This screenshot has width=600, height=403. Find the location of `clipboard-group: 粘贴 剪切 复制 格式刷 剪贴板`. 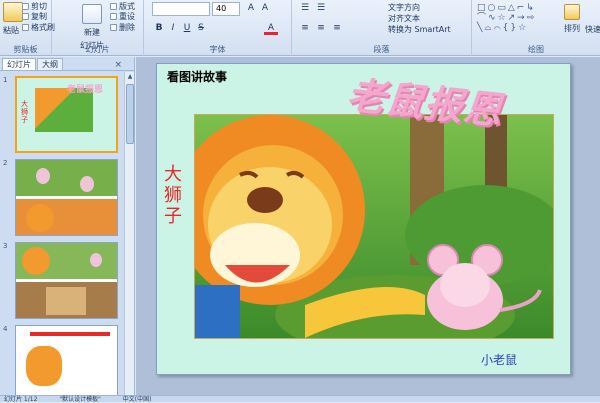

clipboard-group: 粘贴 剪切 复制 格式刷 剪贴板 is located at coordinates (27, 28).